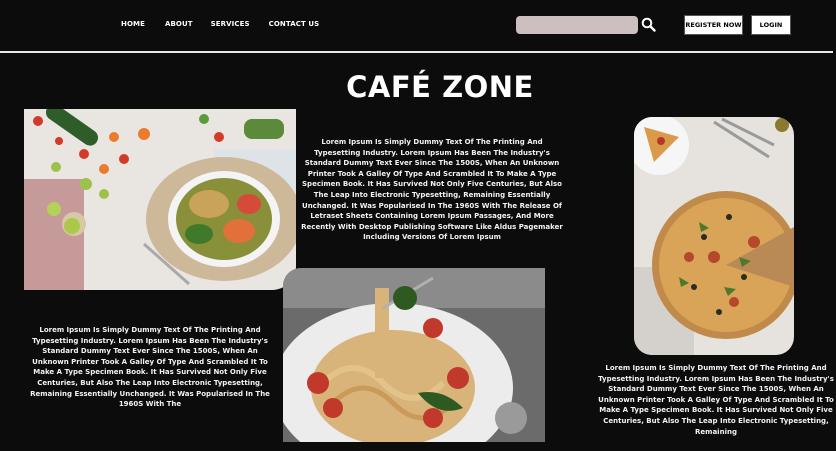 This screenshot has width=836, height=451. What do you see at coordinates (294, 24) in the screenshot?
I see `nav-contact-us: CONTACT US` at bounding box center [294, 24].